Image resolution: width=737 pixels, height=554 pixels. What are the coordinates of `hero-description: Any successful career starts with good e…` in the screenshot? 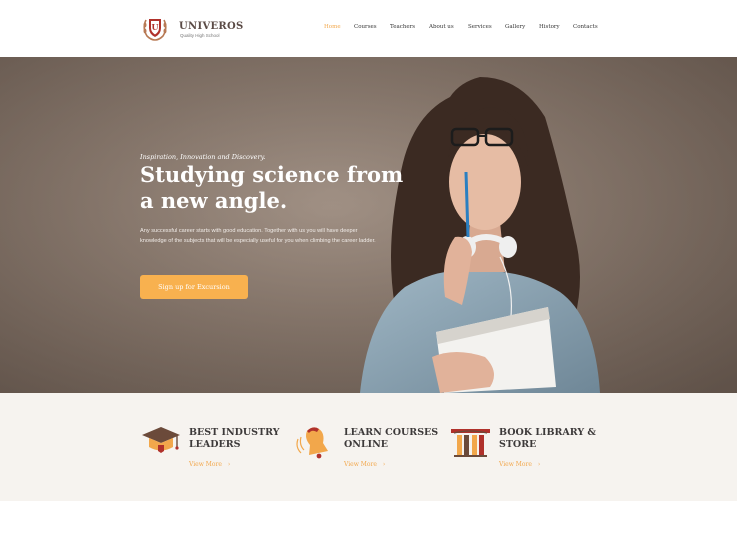 It's located at (258, 236).